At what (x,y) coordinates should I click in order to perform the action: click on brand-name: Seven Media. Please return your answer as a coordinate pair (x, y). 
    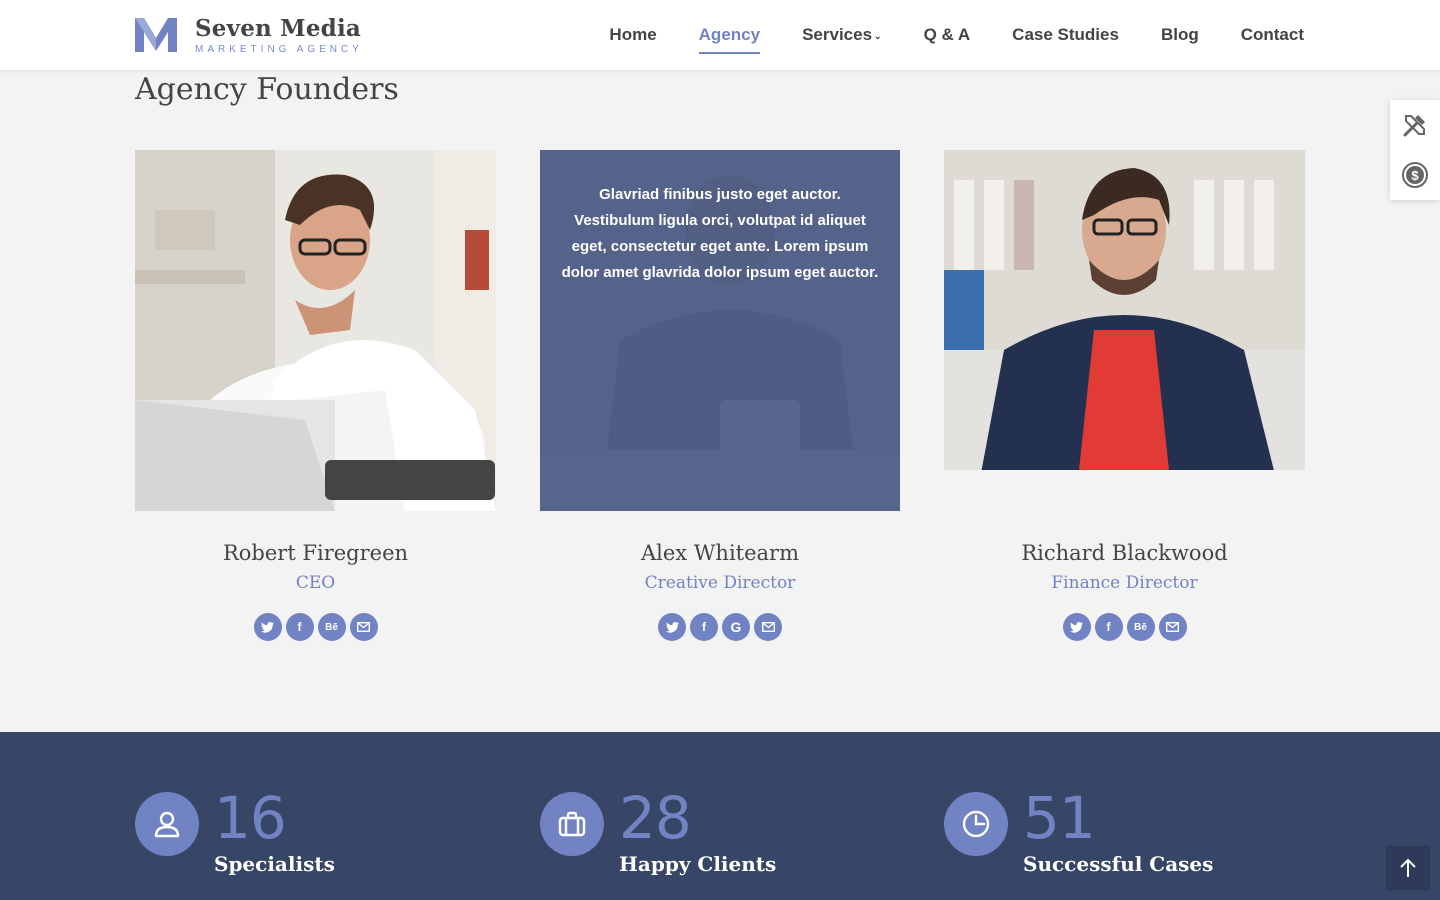
    Looking at the image, I should click on (278, 28).